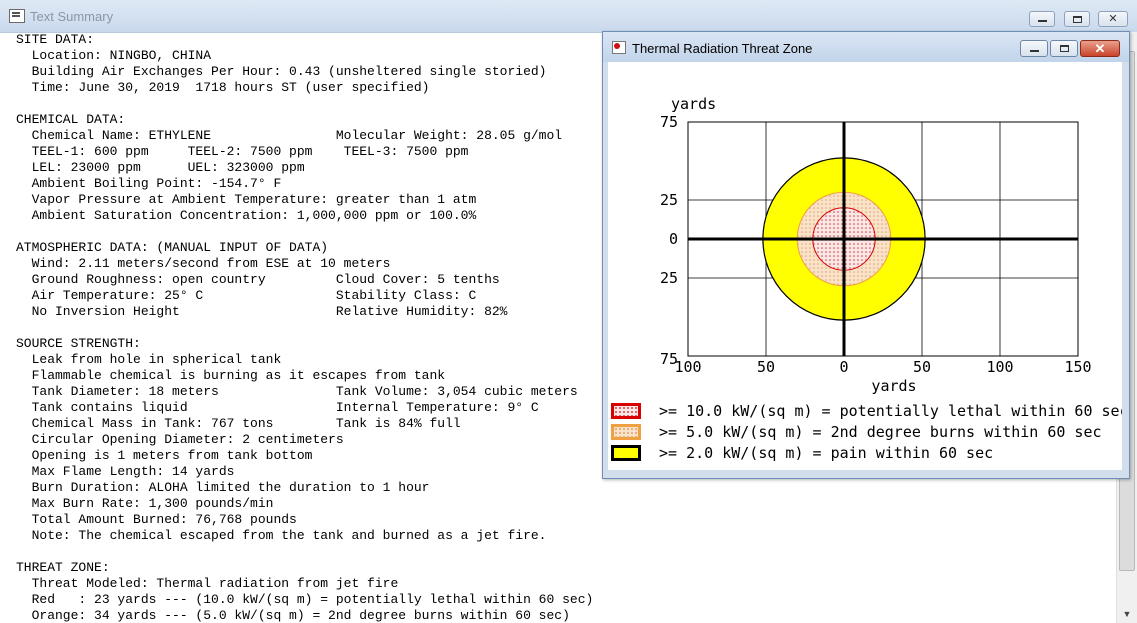 The width and height of the screenshot is (1137, 623). What do you see at coordinates (693, 104) in the screenshot?
I see `y-axis-label: yards` at bounding box center [693, 104].